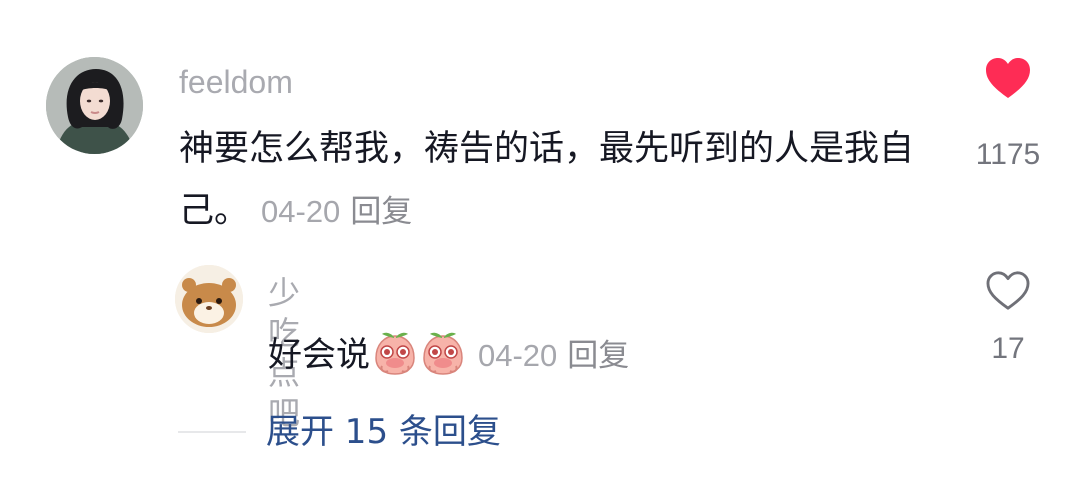 This screenshot has width=1076, height=484. Describe the element at coordinates (236, 82) in the screenshot. I see `username: feeldom` at that location.